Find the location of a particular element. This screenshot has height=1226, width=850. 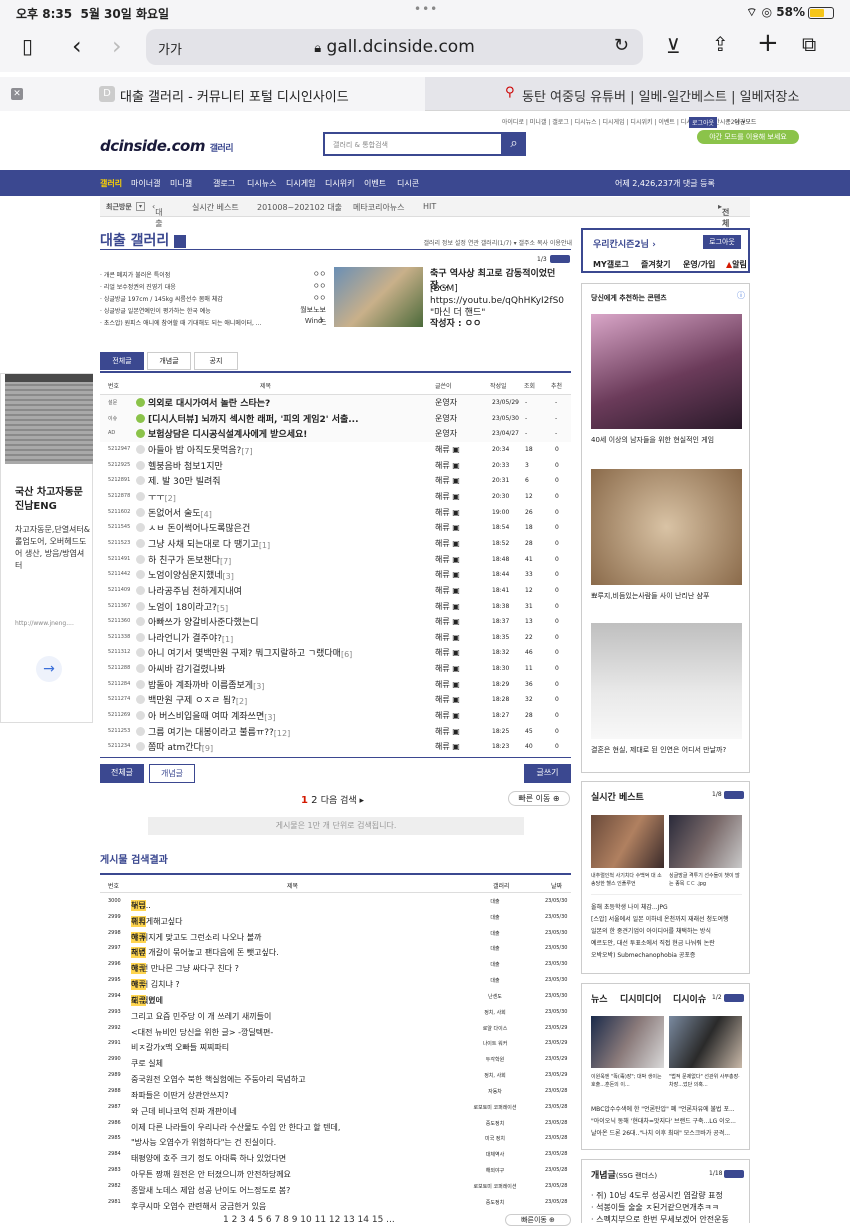

table-row: 5211491 하 친구가 돈보챈다 [7] 해류 ▣ 18:48 41 0 is located at coordinates (335, 560).